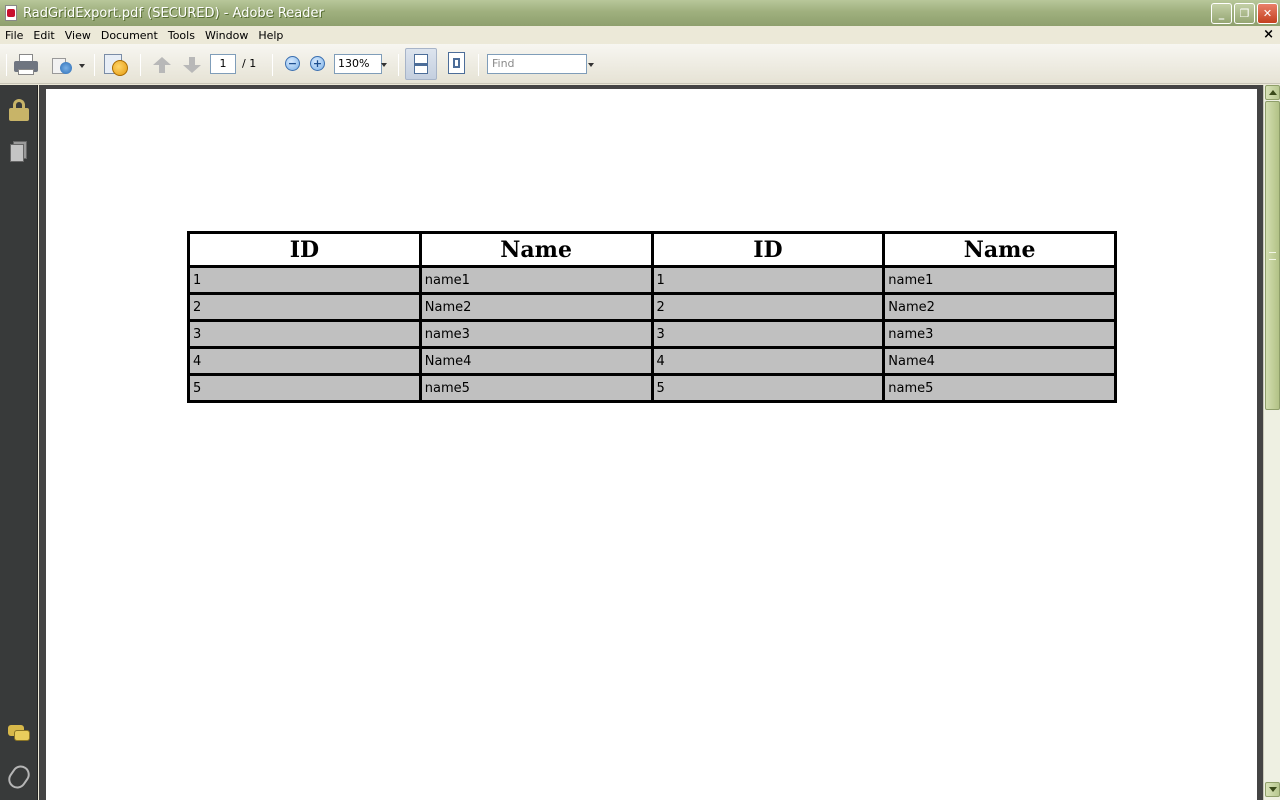  I want to click on toolbar, so click(640, 64).